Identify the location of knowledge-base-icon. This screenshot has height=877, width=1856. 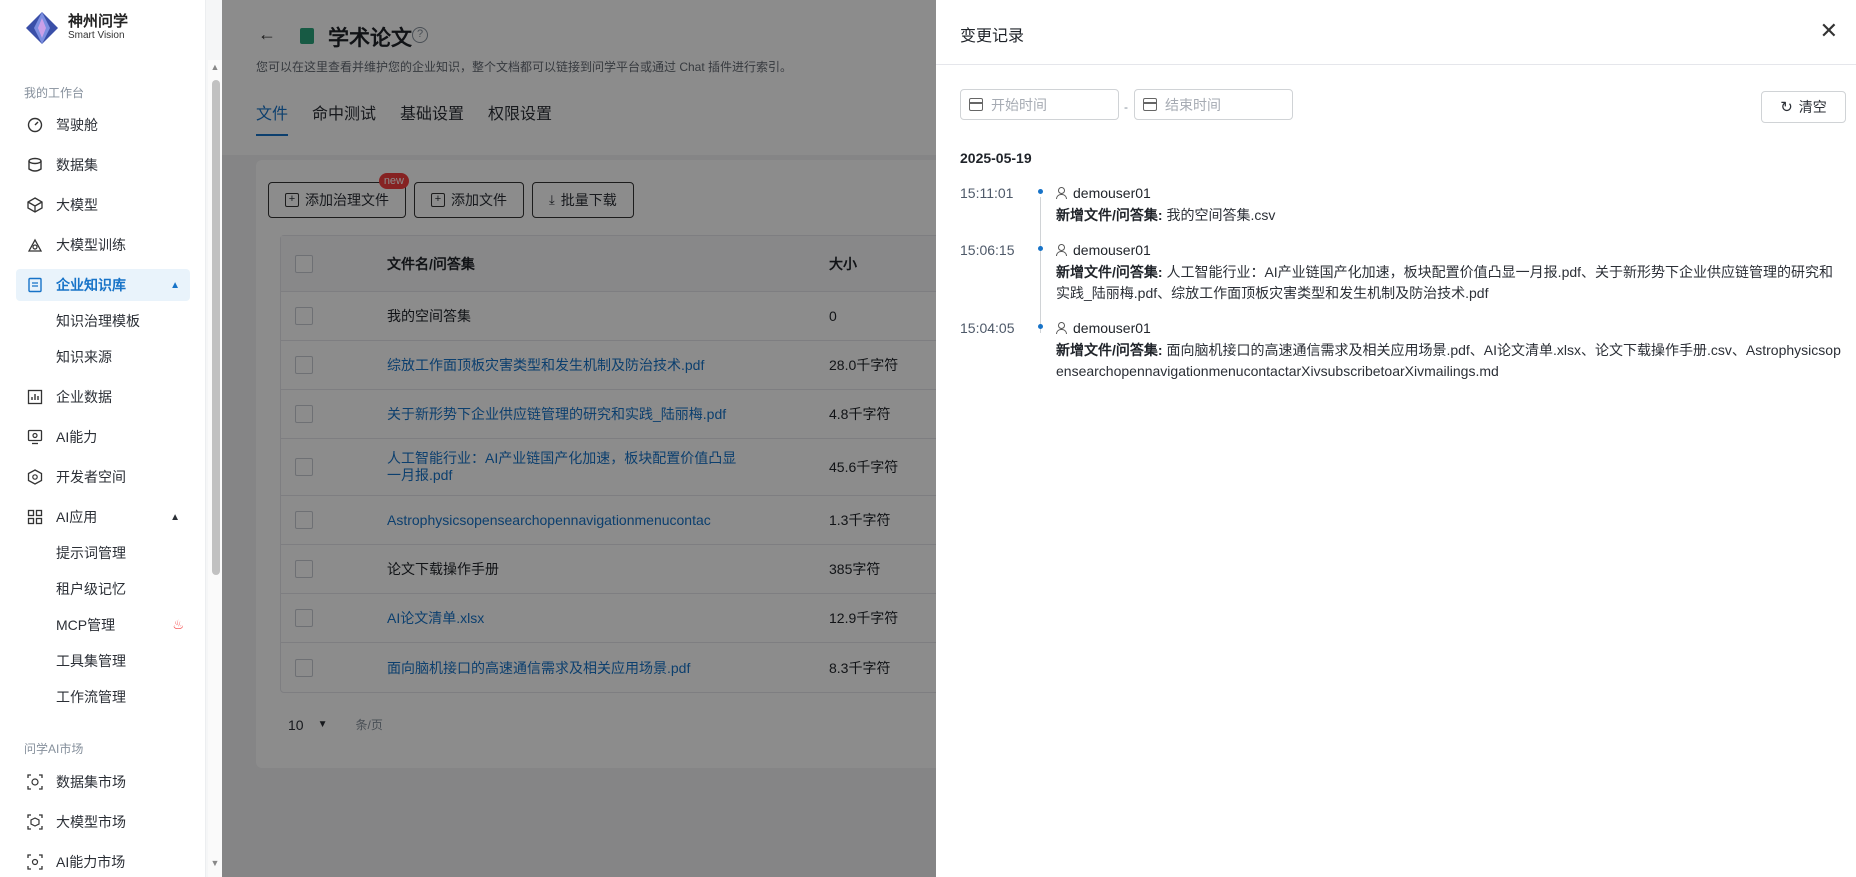
(35, 285).